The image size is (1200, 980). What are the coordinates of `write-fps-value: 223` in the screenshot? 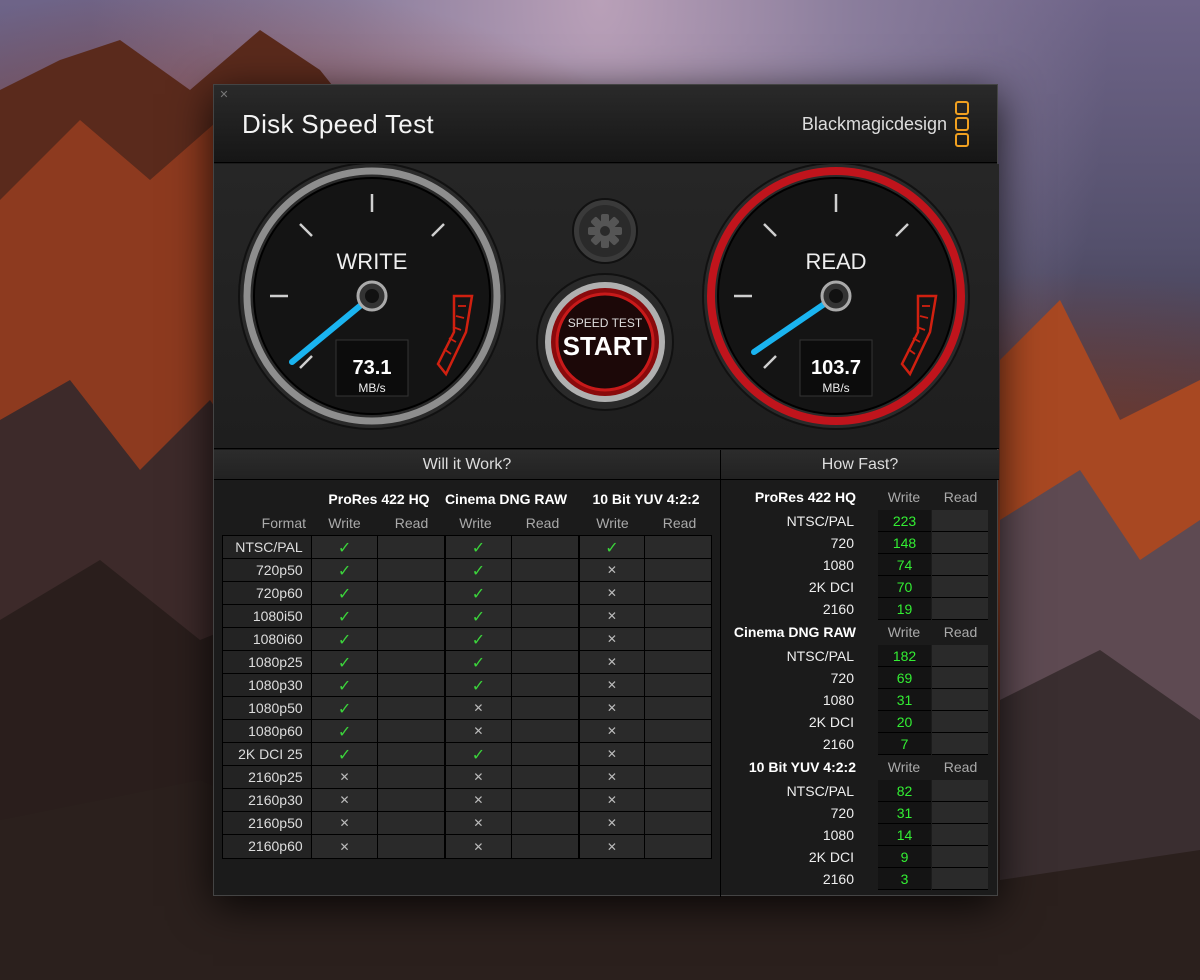 It's located at (904, 521).